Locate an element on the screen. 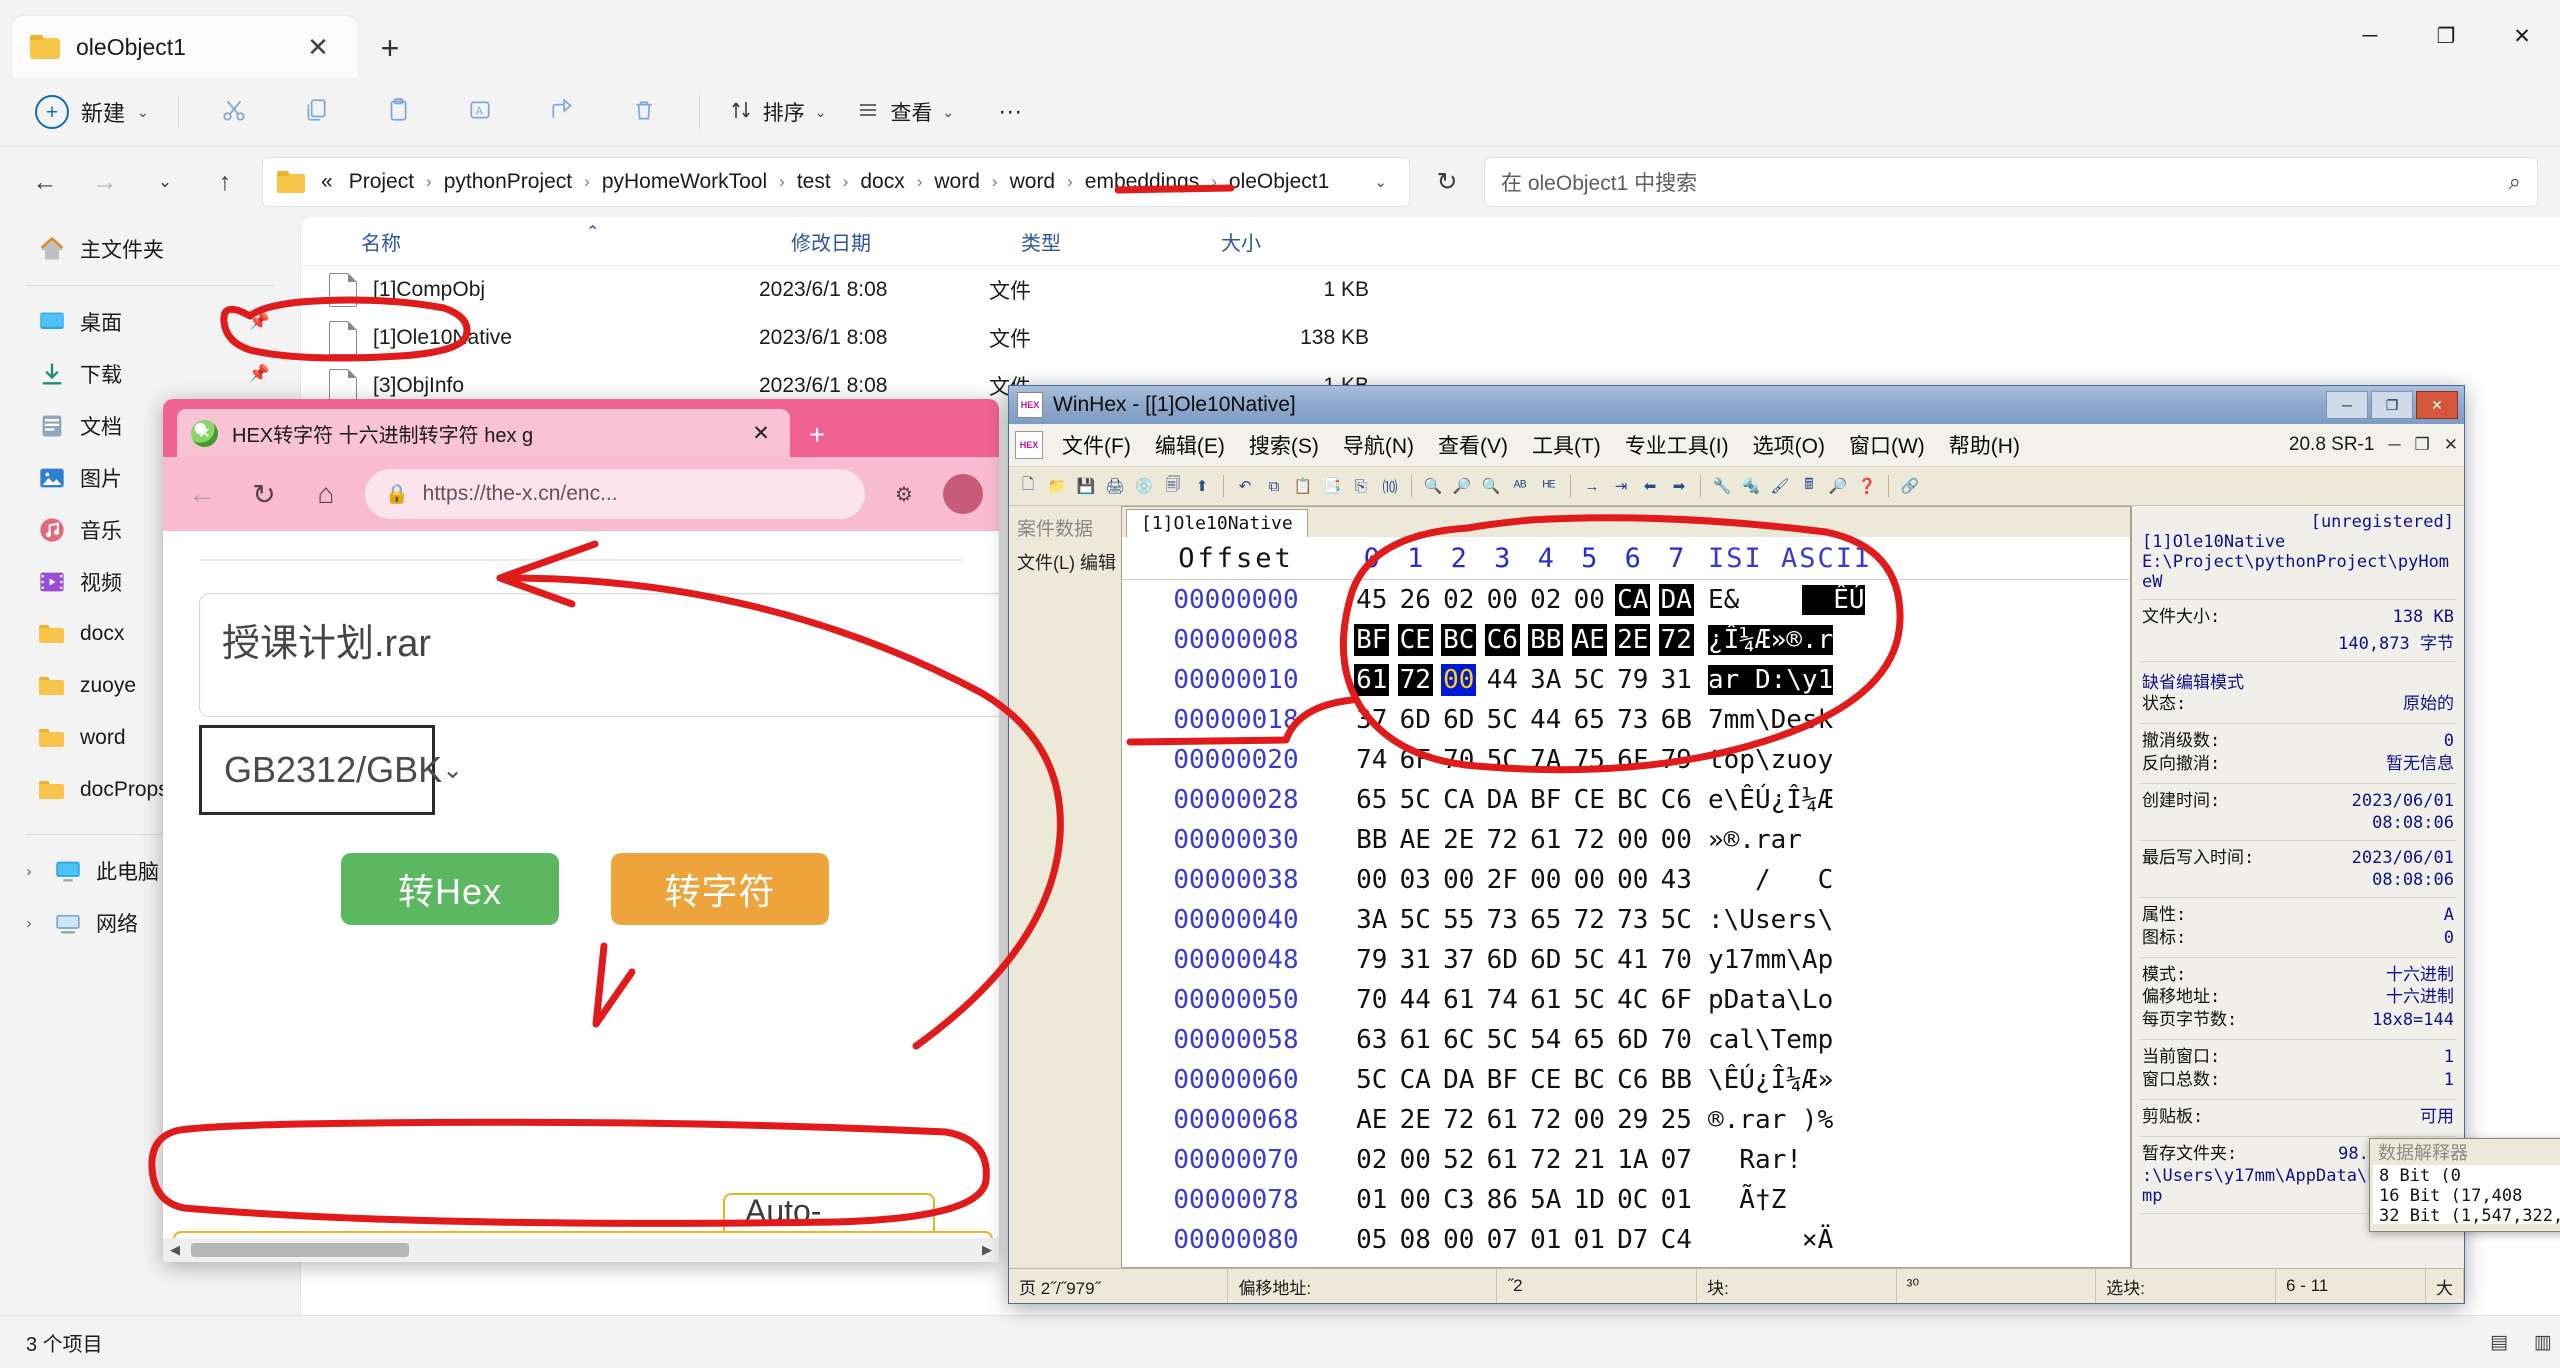  hex-dump-row: 00000008 BF CE BC C6 BB AE 2E 72 ¿Î¼Æ»®.r is located at coordinates (1626, 640).